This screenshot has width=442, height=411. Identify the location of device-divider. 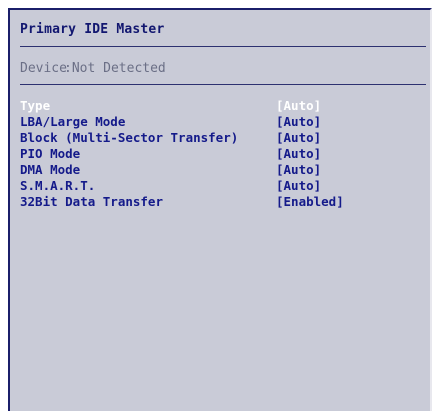
(223, 84).